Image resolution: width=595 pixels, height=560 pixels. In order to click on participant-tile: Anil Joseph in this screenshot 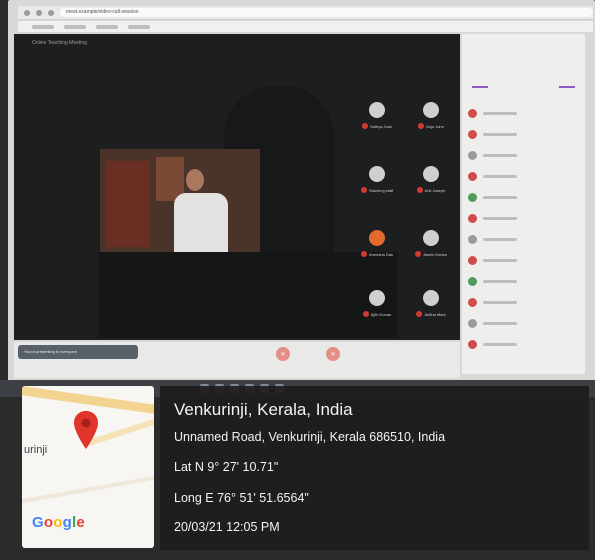, I will do `click(431, 184)`.